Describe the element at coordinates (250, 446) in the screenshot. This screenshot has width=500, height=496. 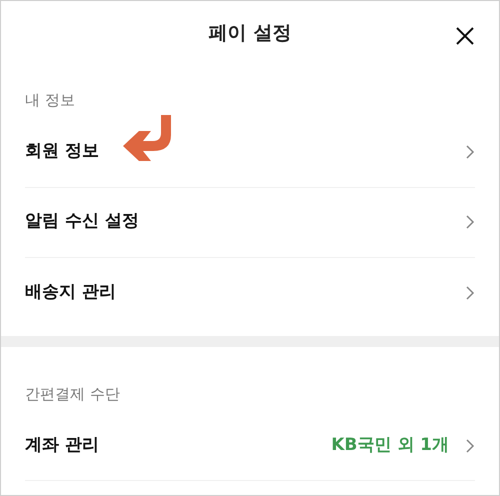
I see `menu-item: 계좌 관리 KB국민 외 1개` at that location.